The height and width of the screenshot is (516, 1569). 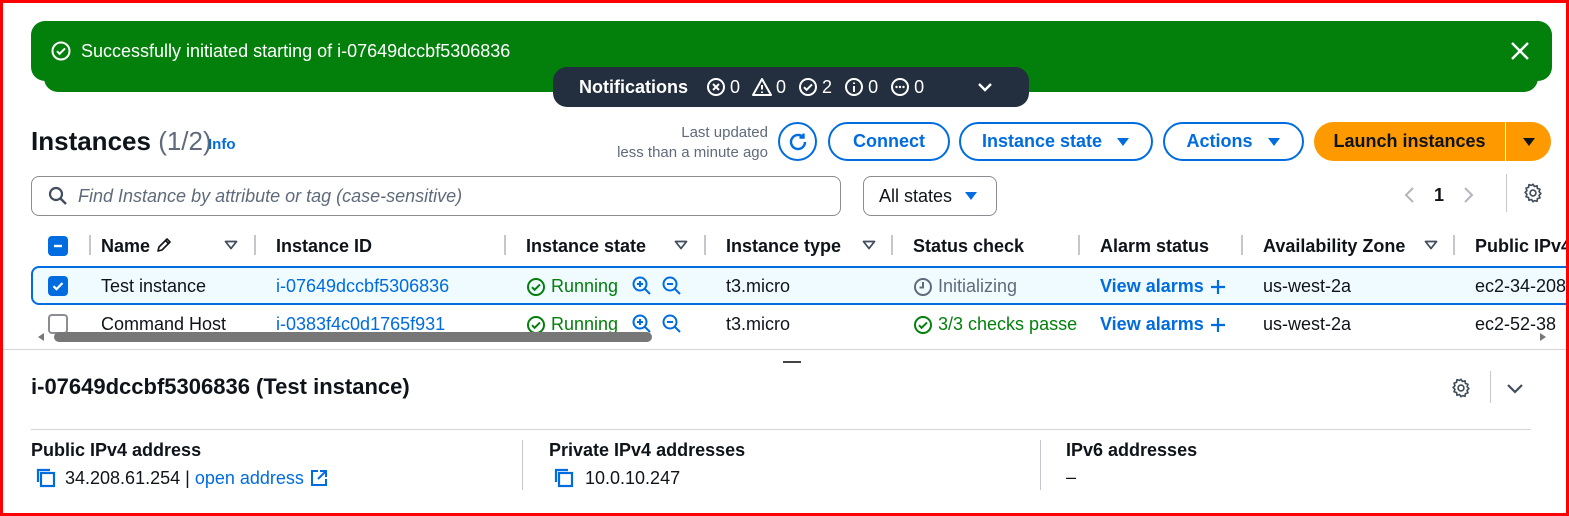 What do you see at coordinates (137, 246) in the screenshot?
I see `column-header-name: Name` at bounding box center [137, 246].